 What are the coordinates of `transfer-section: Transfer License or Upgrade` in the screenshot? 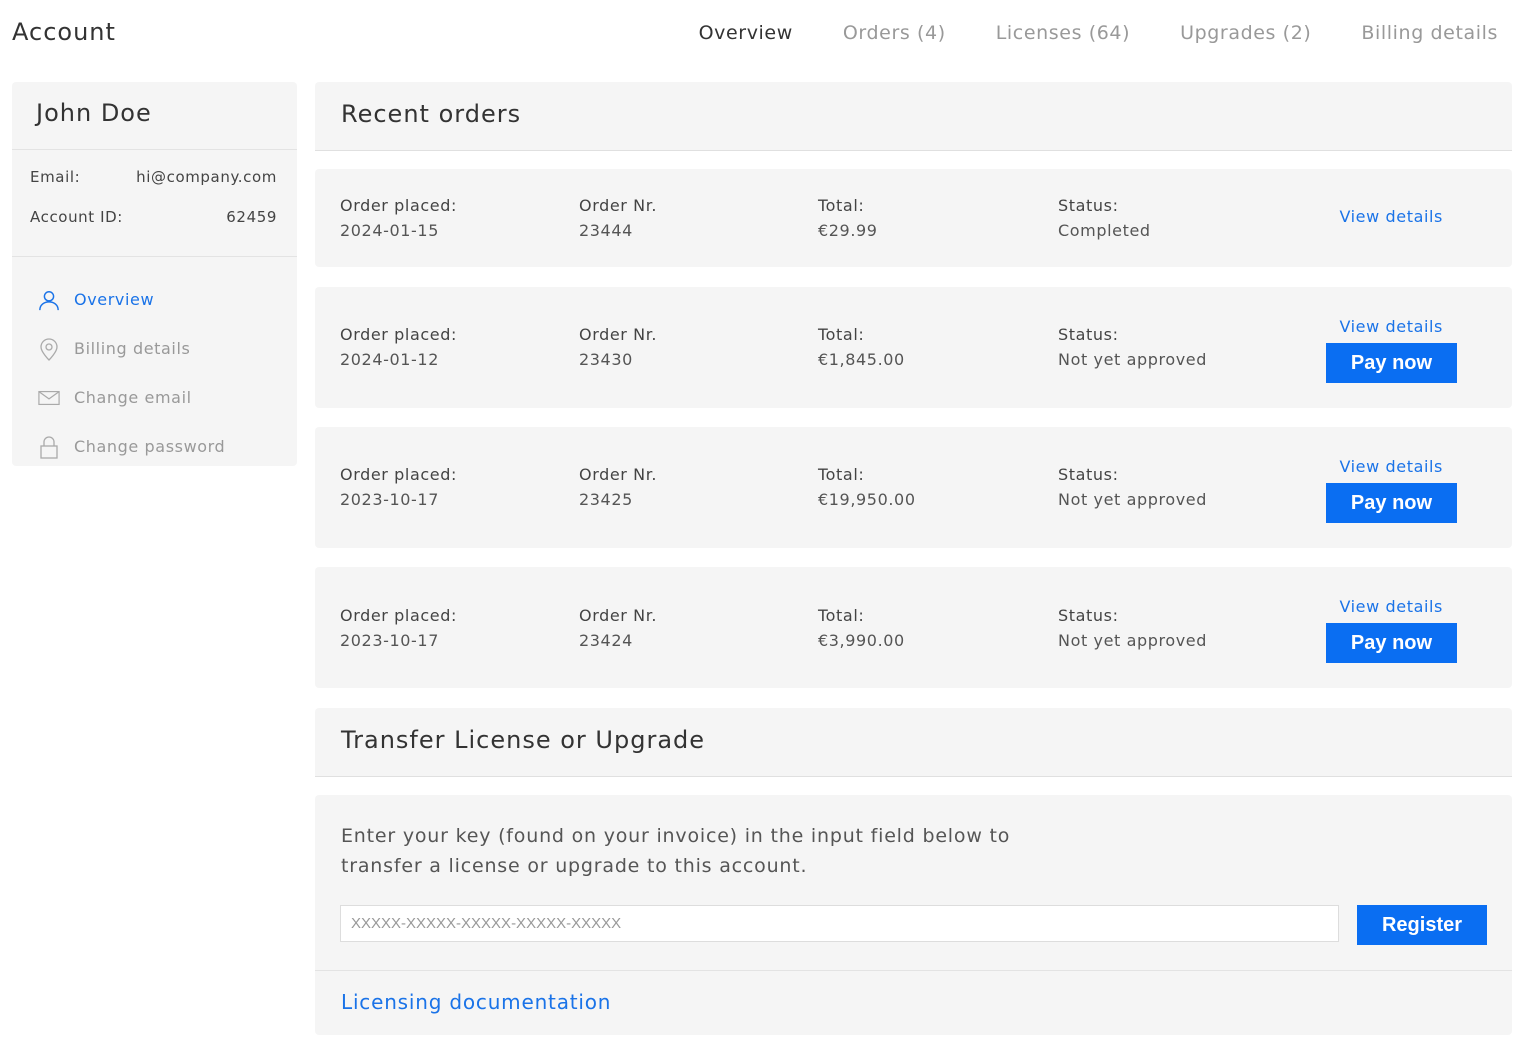 It's located at (913, 742).